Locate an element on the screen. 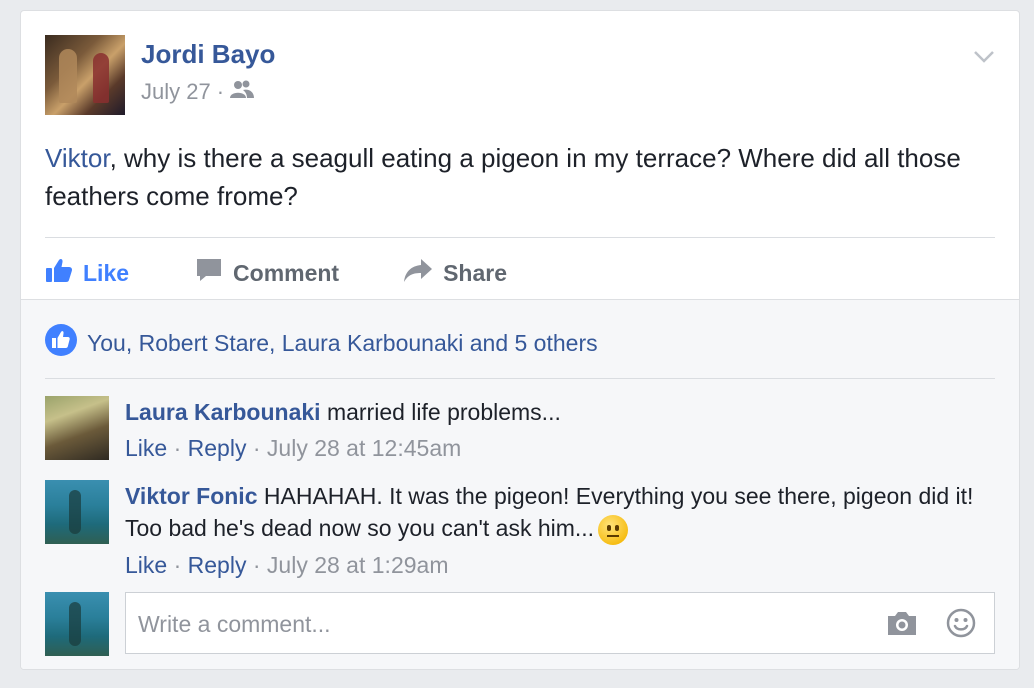 This screenshot has width=1034, height=688. like-button: Like is located at coordinates (87, 273).